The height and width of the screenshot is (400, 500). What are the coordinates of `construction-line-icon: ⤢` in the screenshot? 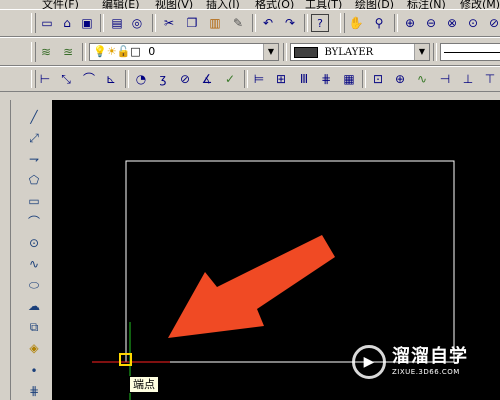 It's located at (34, 138).